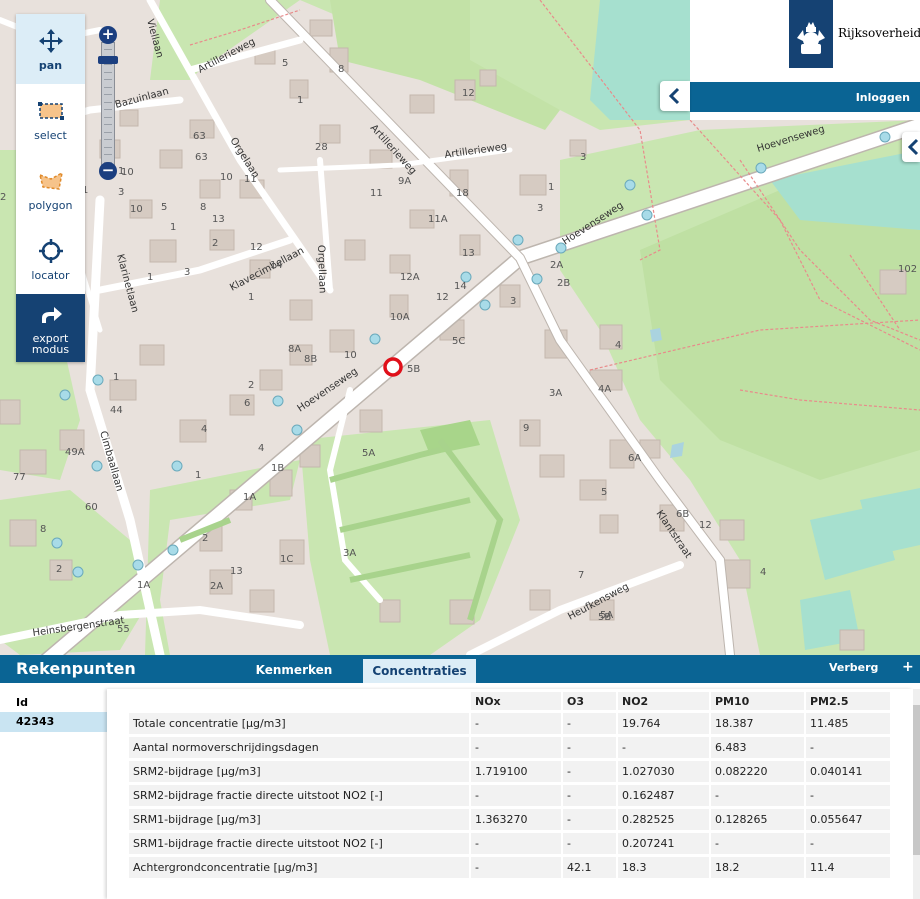 This screenshot has width=920, height=899. I want to click on expand-panel-button: +, so click(908, 667).